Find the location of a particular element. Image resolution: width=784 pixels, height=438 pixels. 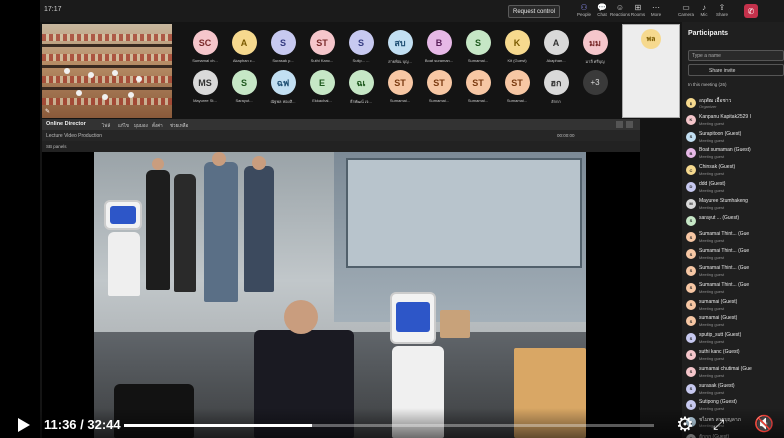

participant-name: Kit (Guest) is located at coordinates (517, 60).